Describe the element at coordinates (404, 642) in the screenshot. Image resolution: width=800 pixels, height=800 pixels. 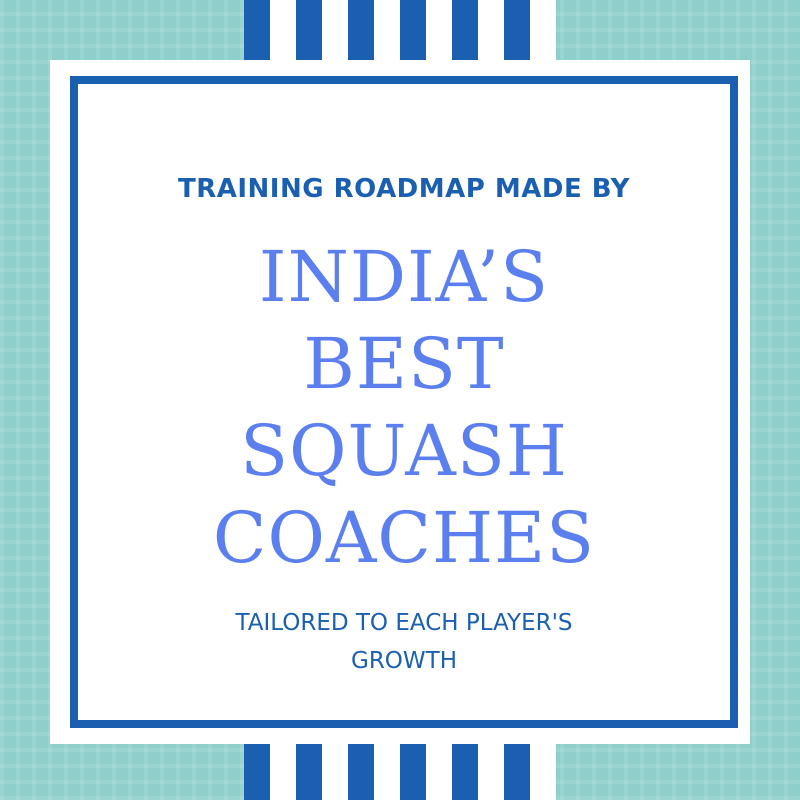
I see `tagline: TAILORED TO EACH PLAYER'S GROWTH` at that location.